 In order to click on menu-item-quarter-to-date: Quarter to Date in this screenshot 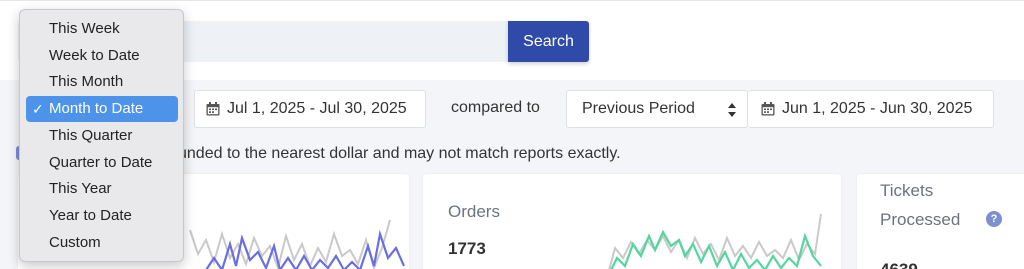, I will do `click(102, 163)`.